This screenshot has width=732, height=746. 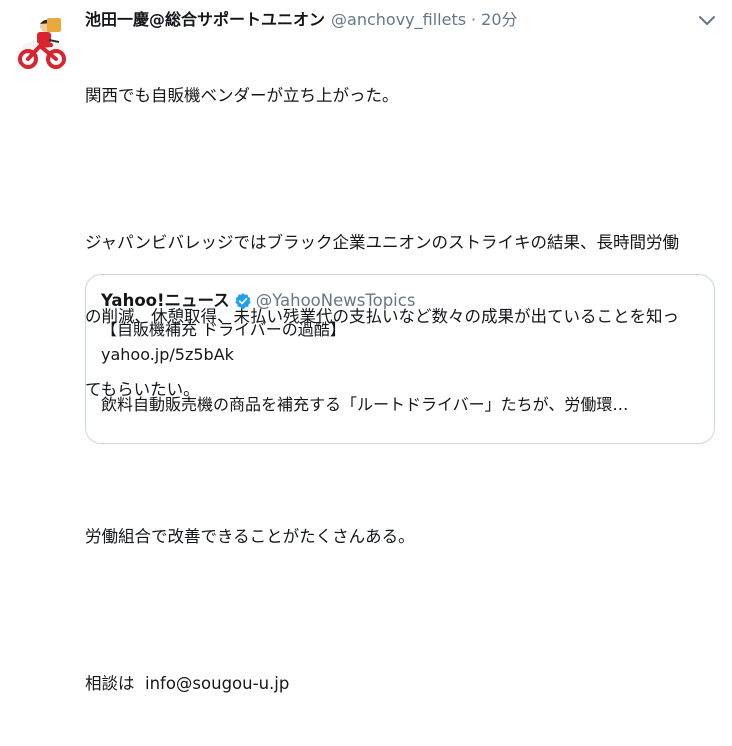 I want to click on quoted-title: 【自販機補充 ドライバーの過酷】, so click(x=223, y=329).